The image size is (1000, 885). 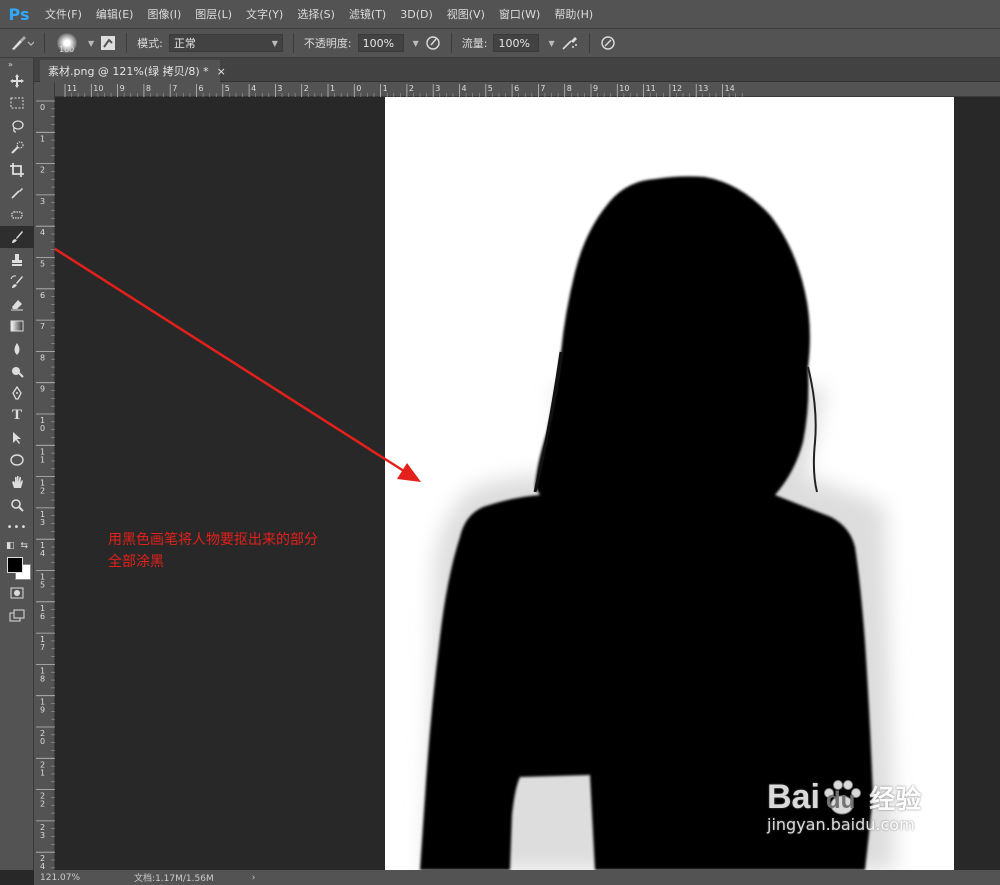 I want to click on eraser-icon, so click(x=17, y=304).